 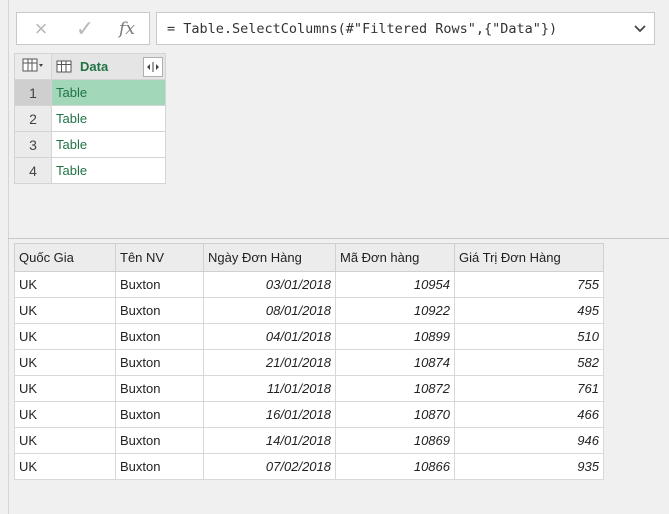 I want to click on row-number: 1, so click(x=33, y=92).